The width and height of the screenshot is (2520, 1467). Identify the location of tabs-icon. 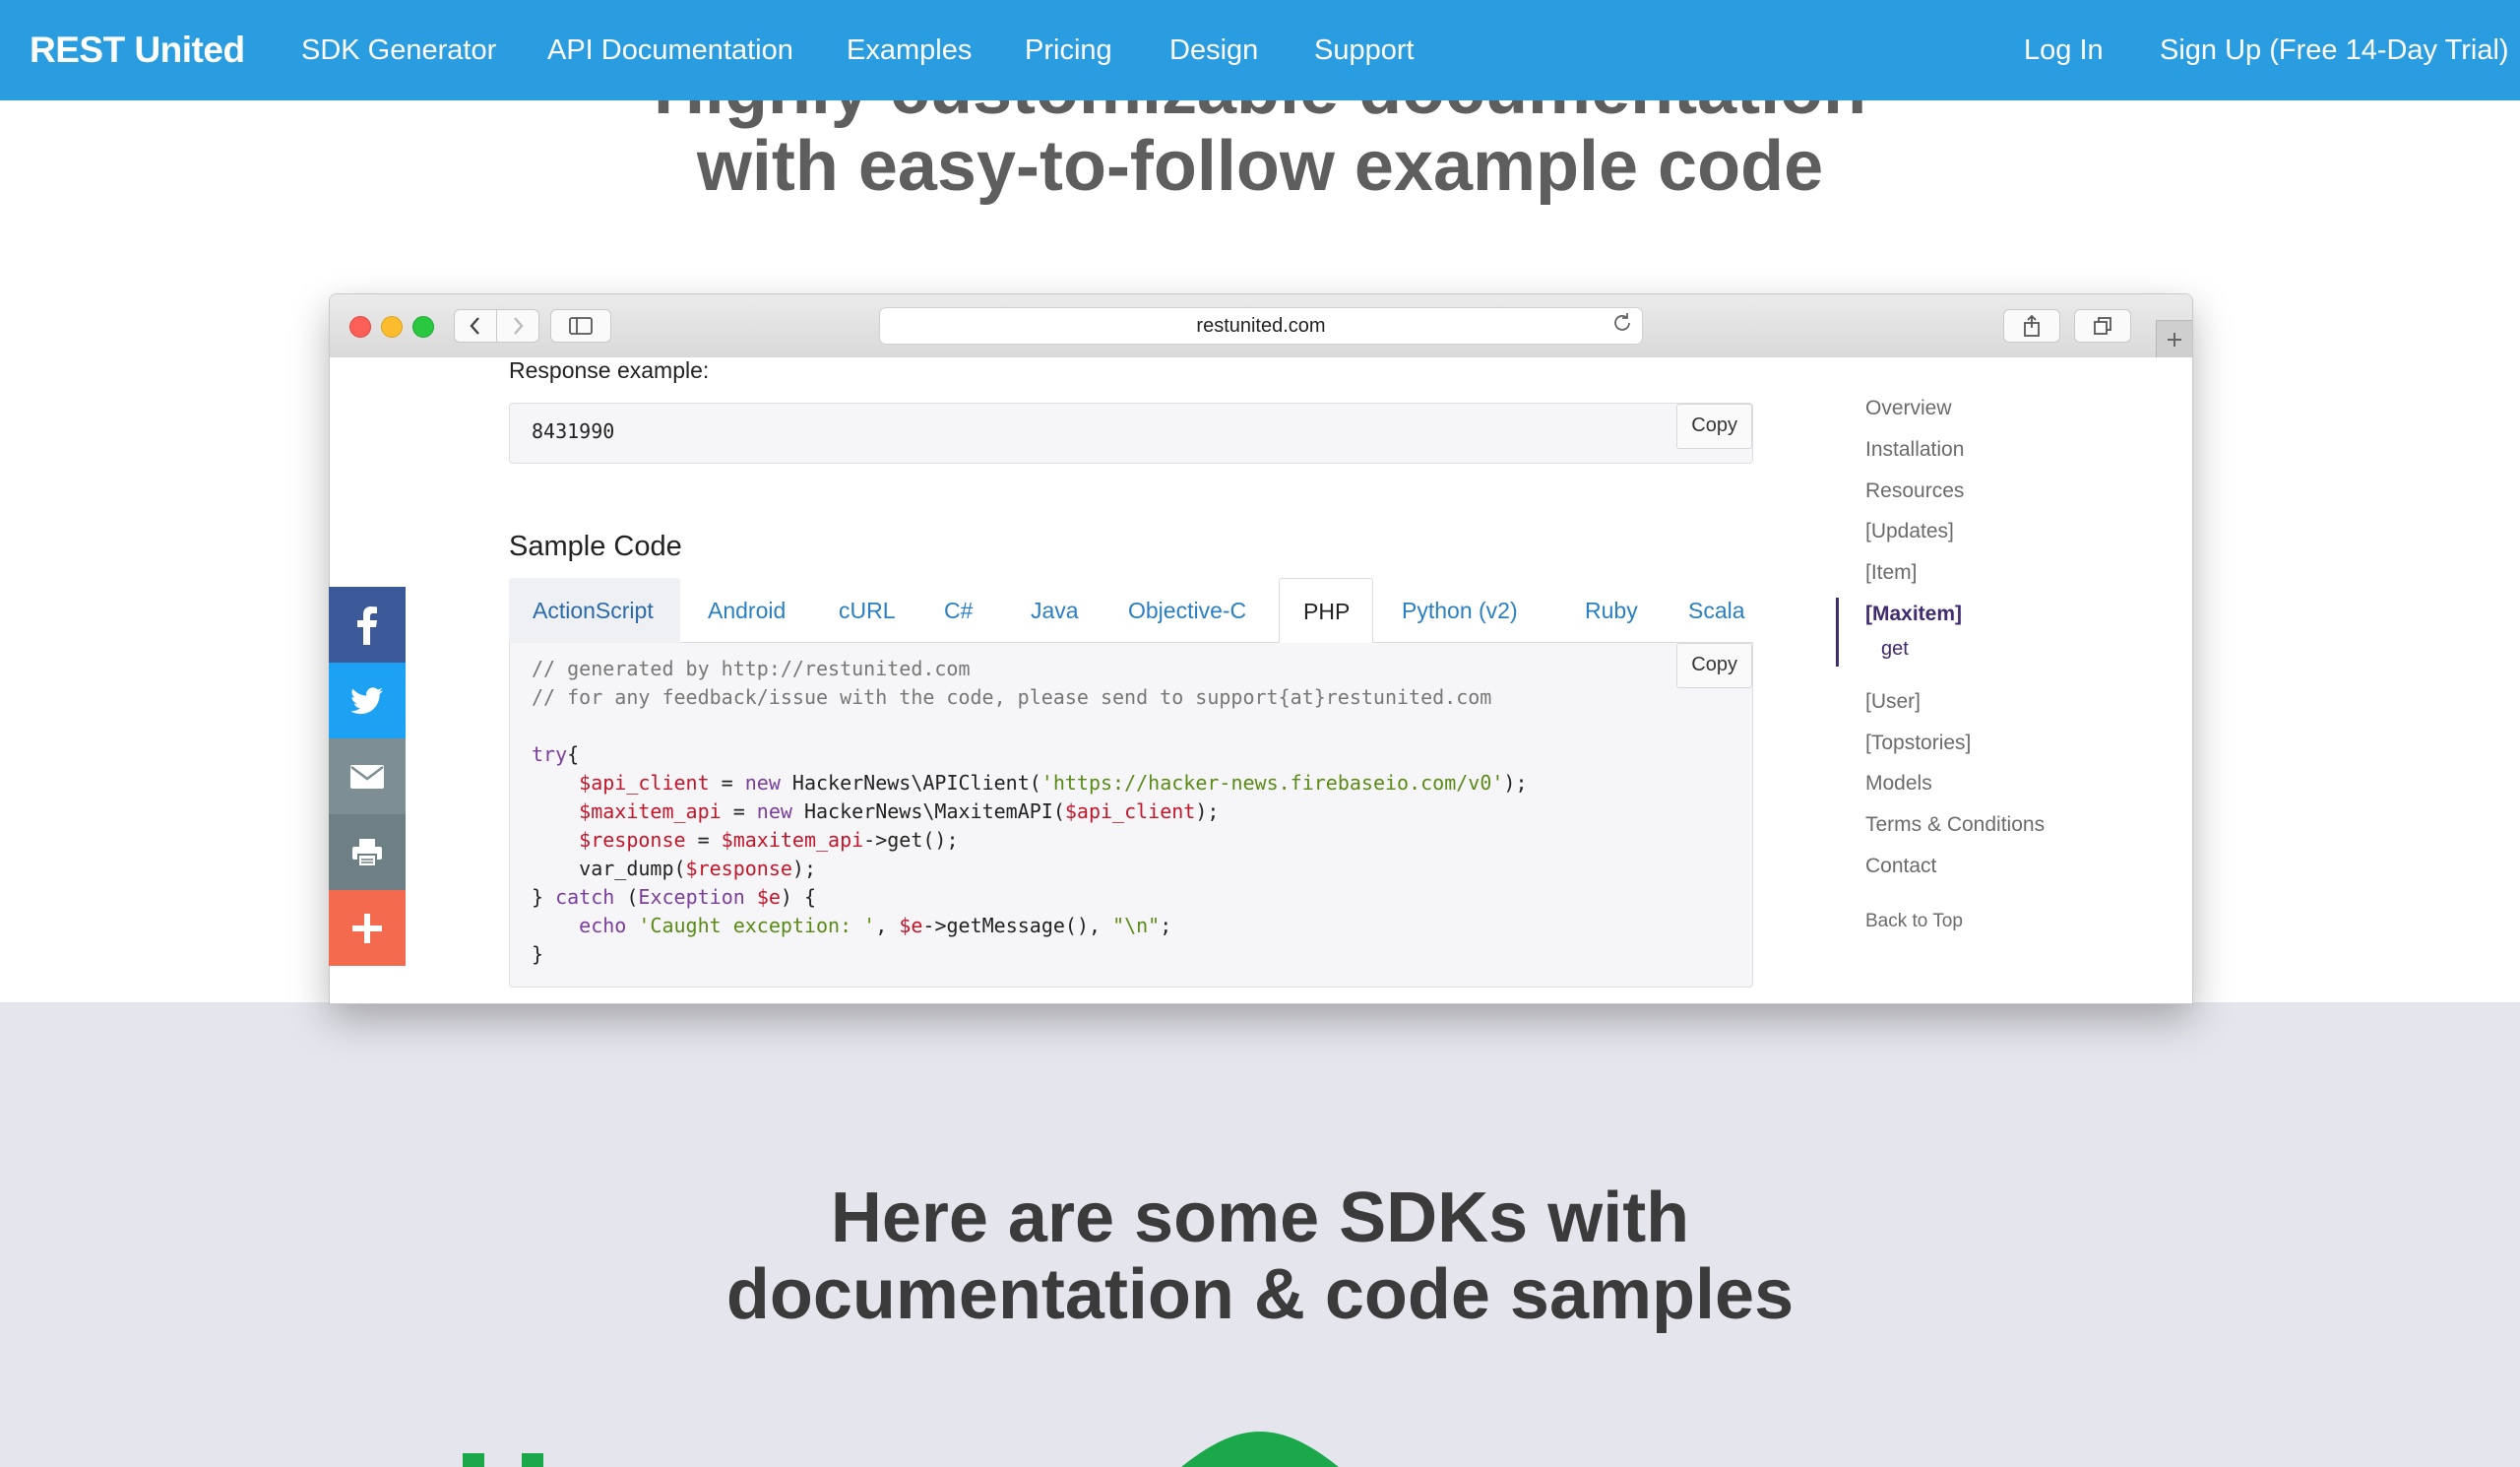
(2102, 326).